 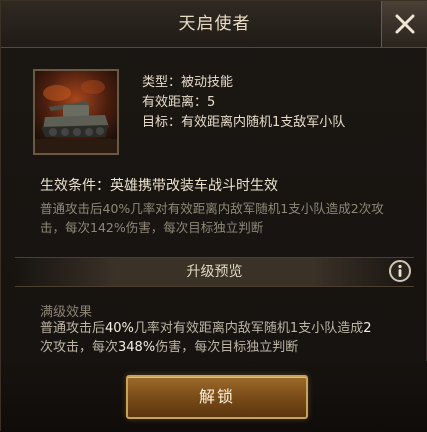 What do you see at coordinates (66, 312) in the screenshot?
I see `max-level-label: 满级效果` at bounding box center [66, 312].